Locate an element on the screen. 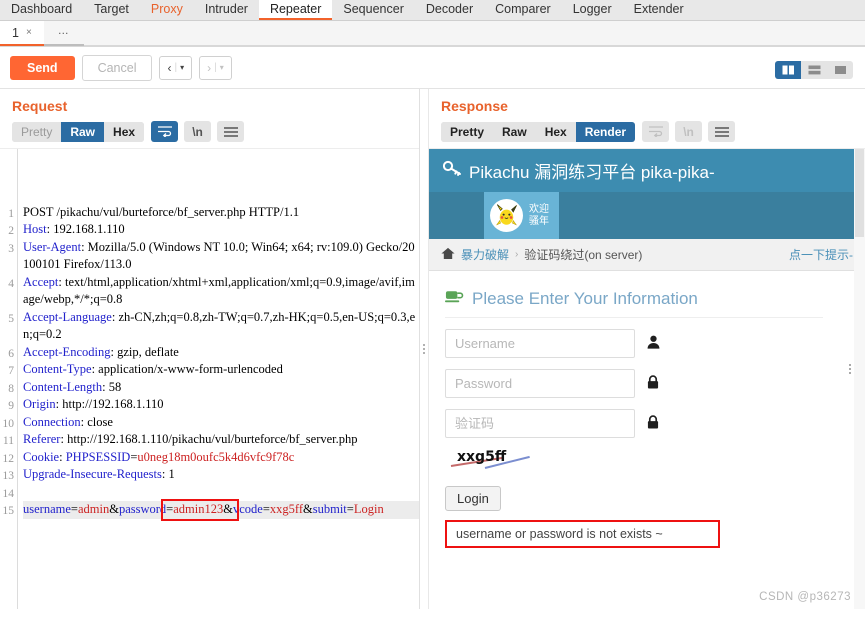 The width and height of the screenshot is (865, 623). request-line: Upgrade-Insecure-Requests: 1 is located at coordinates (221, 475).